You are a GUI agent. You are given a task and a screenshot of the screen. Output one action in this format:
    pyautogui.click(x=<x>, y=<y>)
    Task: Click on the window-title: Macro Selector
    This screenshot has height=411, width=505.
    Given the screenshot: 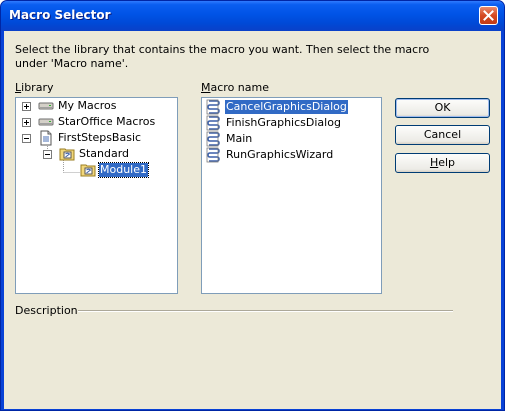 What is the action you would take?
    pyautogui.click(x=60, y=15)
    